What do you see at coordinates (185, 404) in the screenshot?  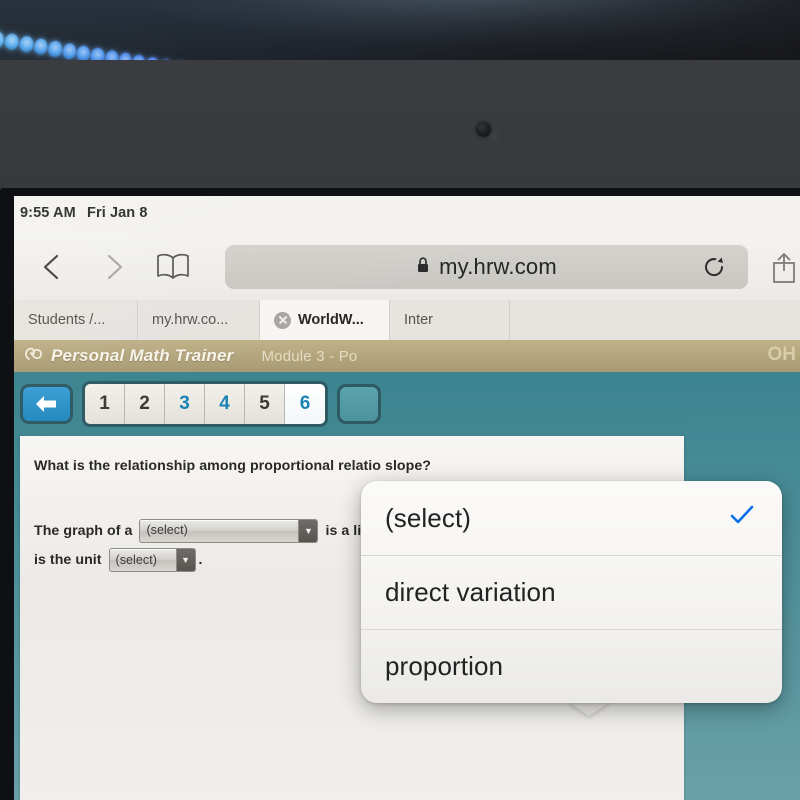 I see `question-number-3: 3` at bounding box center [185, 404].